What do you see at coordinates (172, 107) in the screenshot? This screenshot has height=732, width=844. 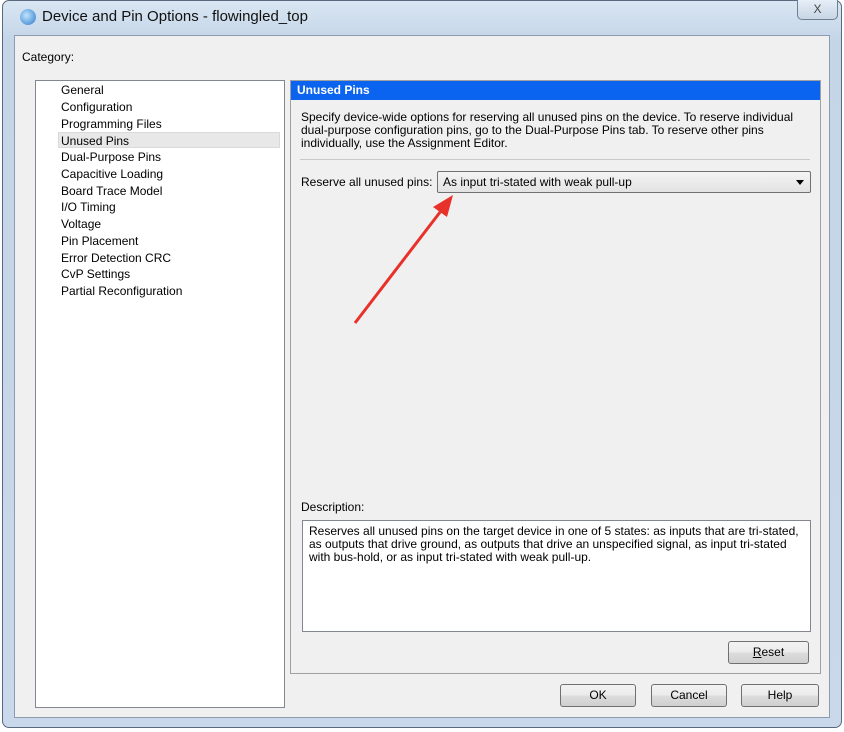 I see `category-item: Configuration` at bounding box center [172, 107].